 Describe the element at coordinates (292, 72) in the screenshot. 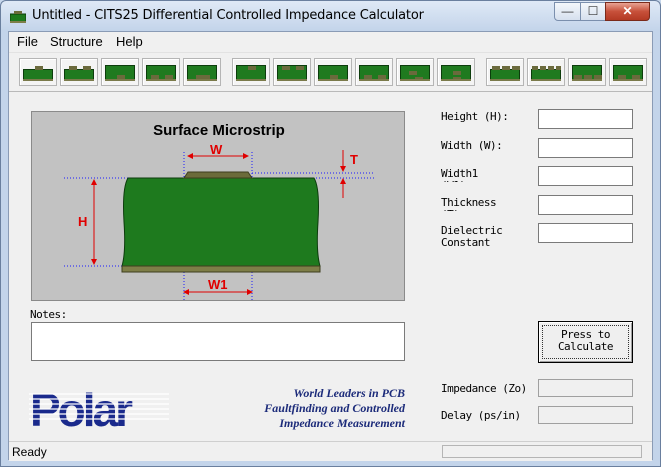

I see `stripline-pair-structure-icon` at that location.